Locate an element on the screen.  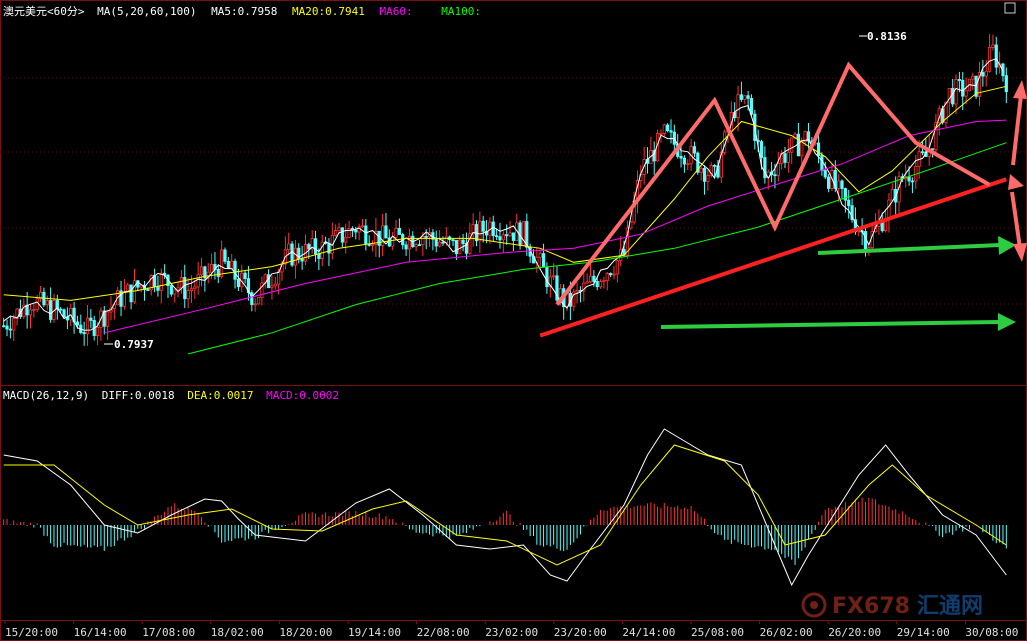
legend-ma5-name: MA5 is located at coordinates (221, 11).